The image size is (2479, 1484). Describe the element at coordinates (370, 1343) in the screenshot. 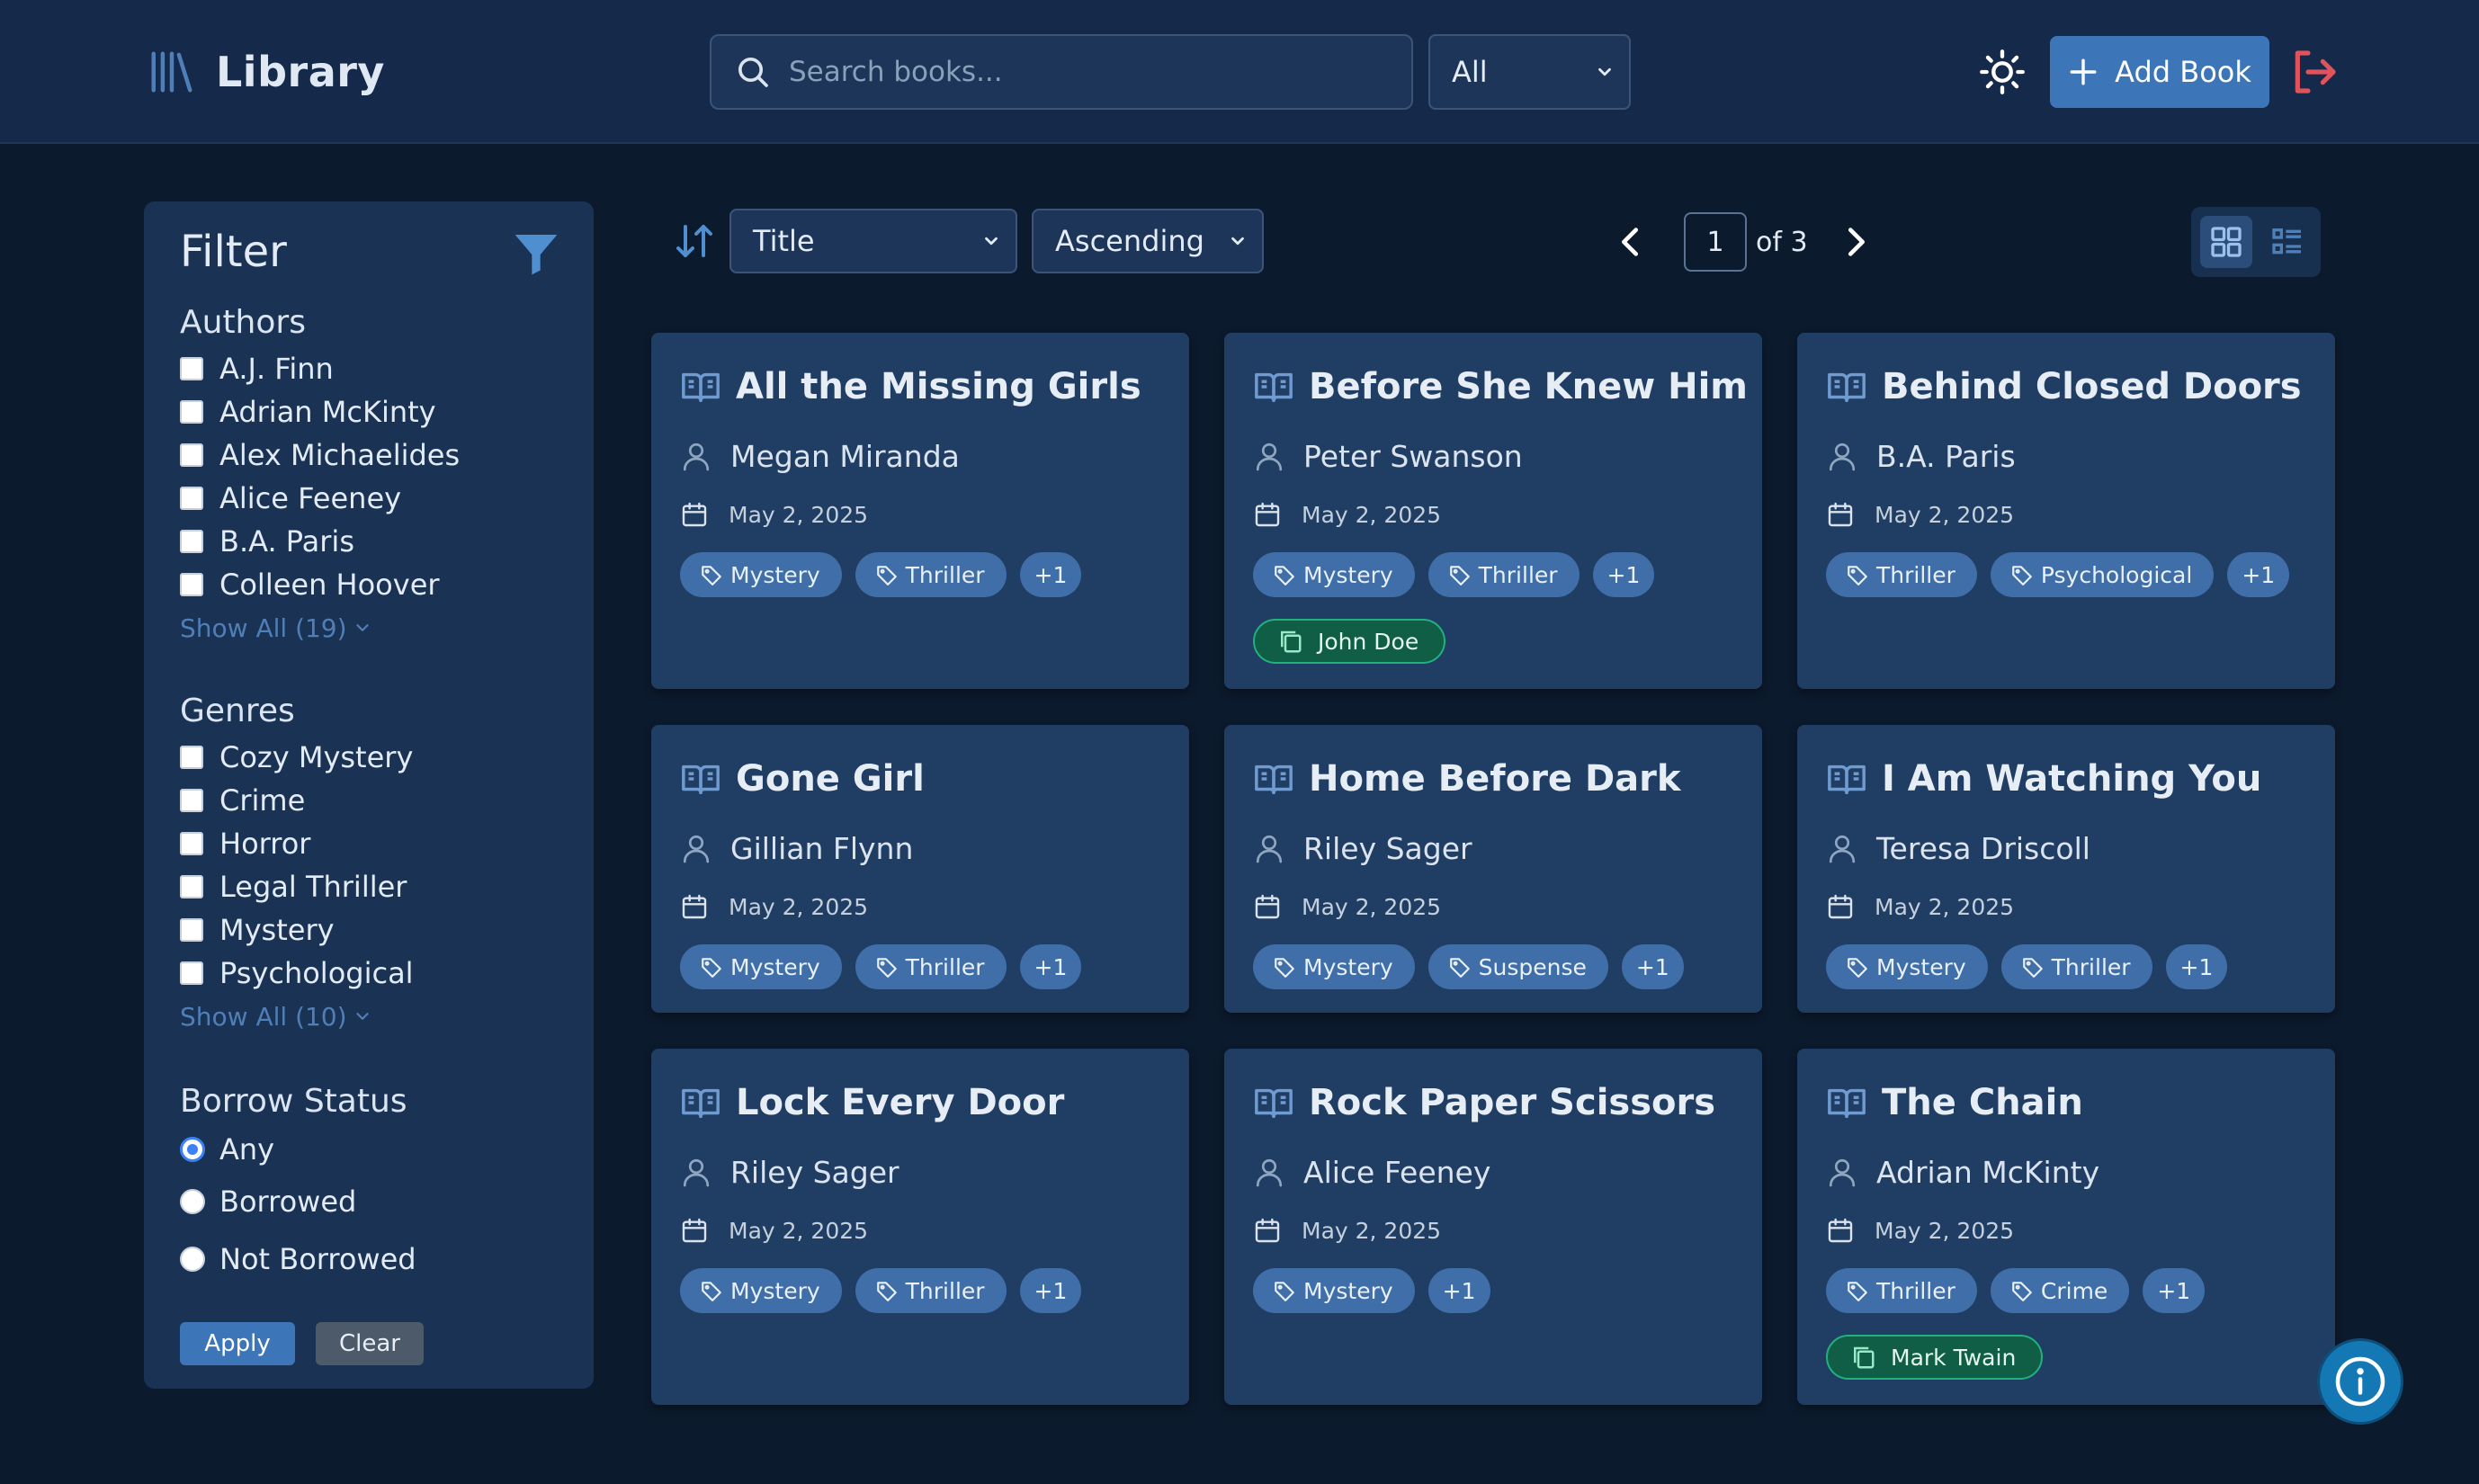

I see `clear-button: Clear` at that location.